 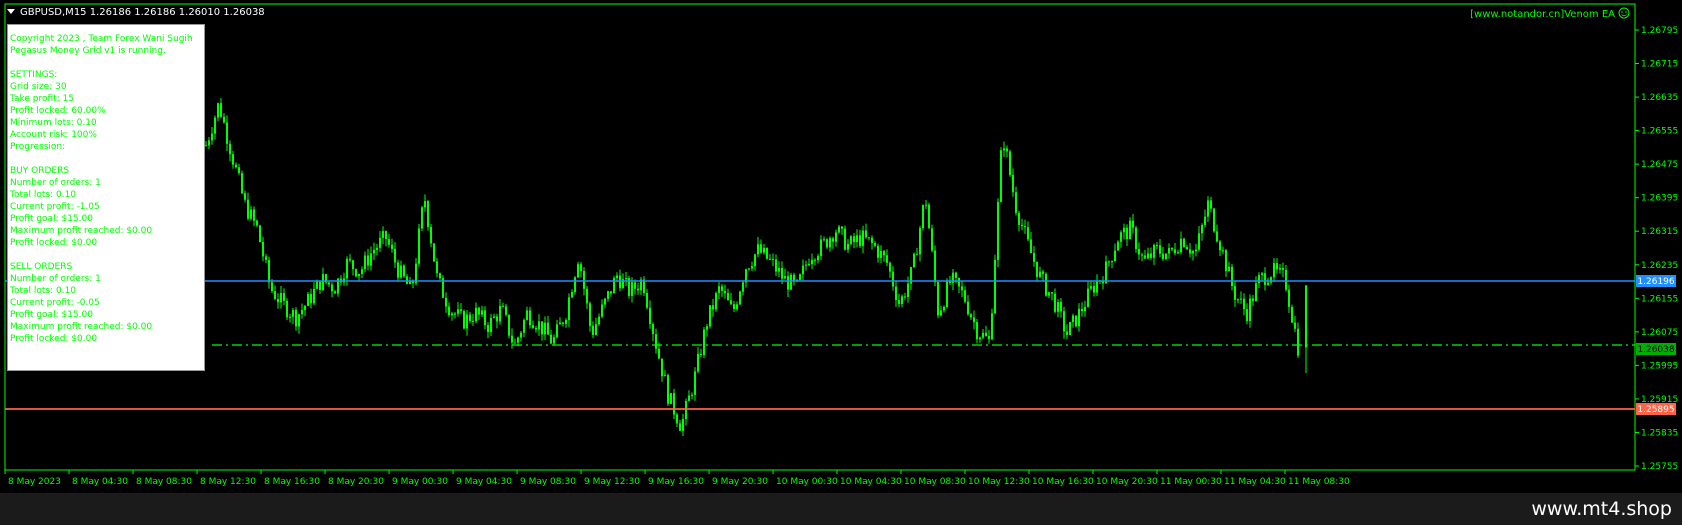 What do you see at coordinates (43, 291) in the screenshot?
I see `info-line: Total lots: 0.10` at bounding box center [43, 291].